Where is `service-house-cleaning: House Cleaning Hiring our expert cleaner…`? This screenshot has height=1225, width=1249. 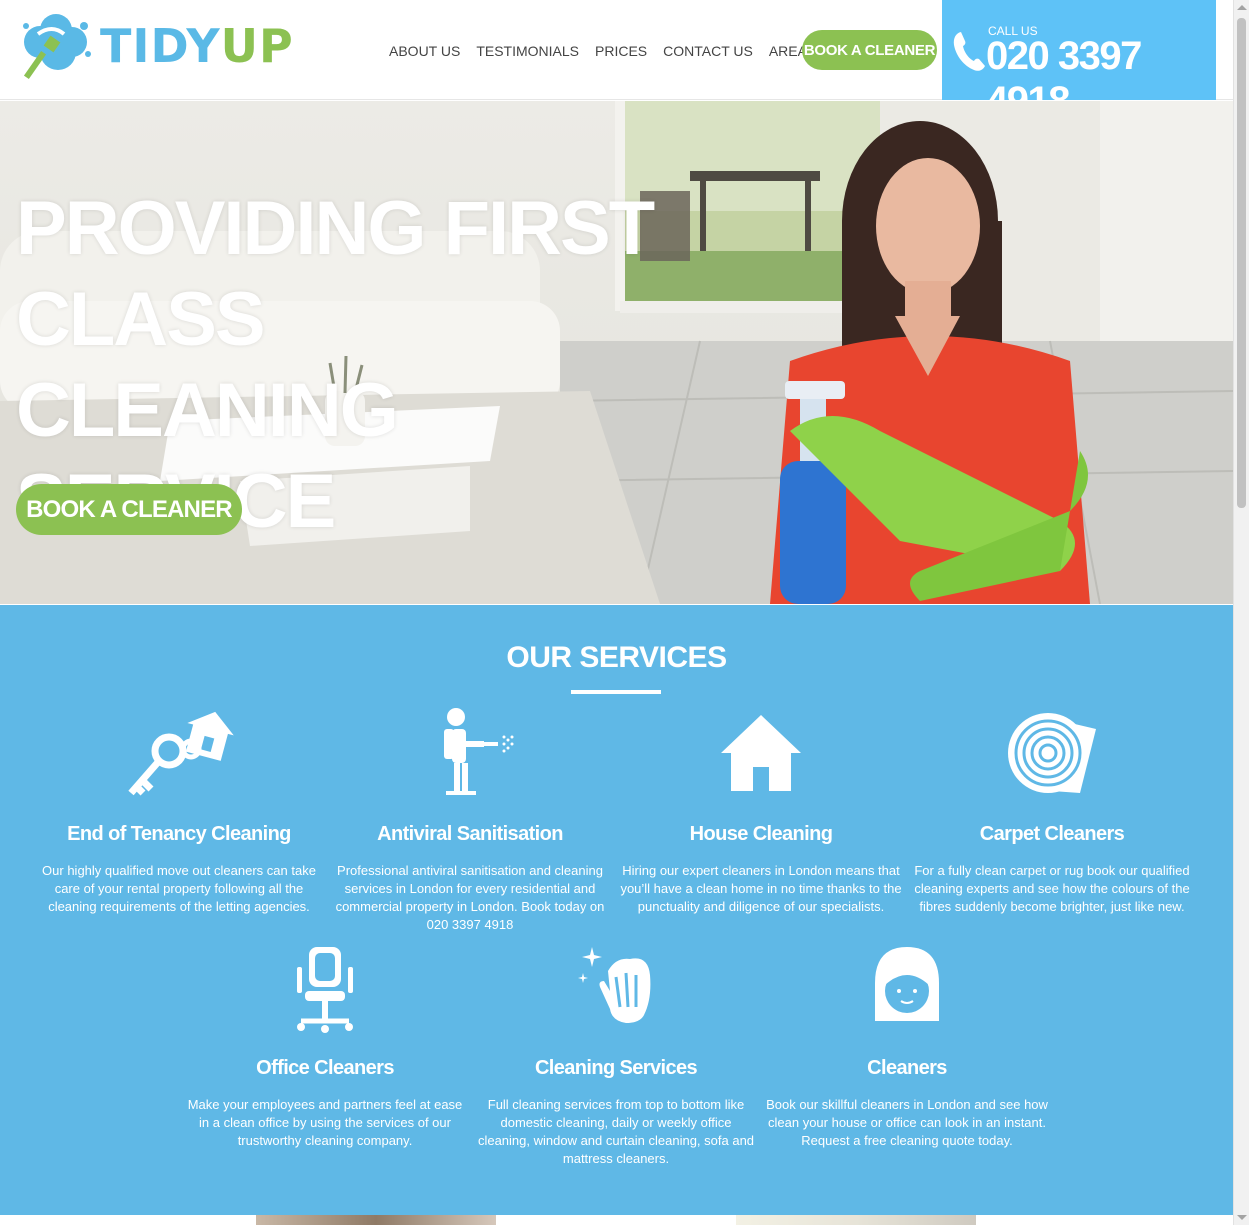
service-house-cleaning: House Cleaning Hiring our expert cleaner… is located at coordinates (761, 811).